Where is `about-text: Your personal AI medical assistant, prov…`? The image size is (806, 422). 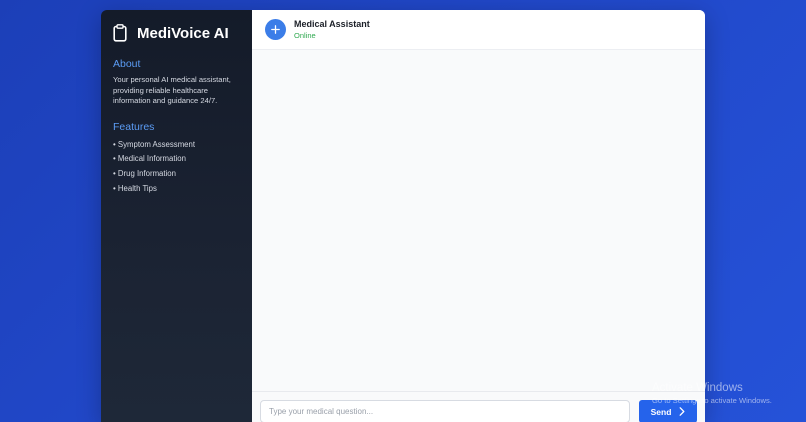 about-text: Your personal AI medical assistant, prov… is located at coordinates (172, 90).